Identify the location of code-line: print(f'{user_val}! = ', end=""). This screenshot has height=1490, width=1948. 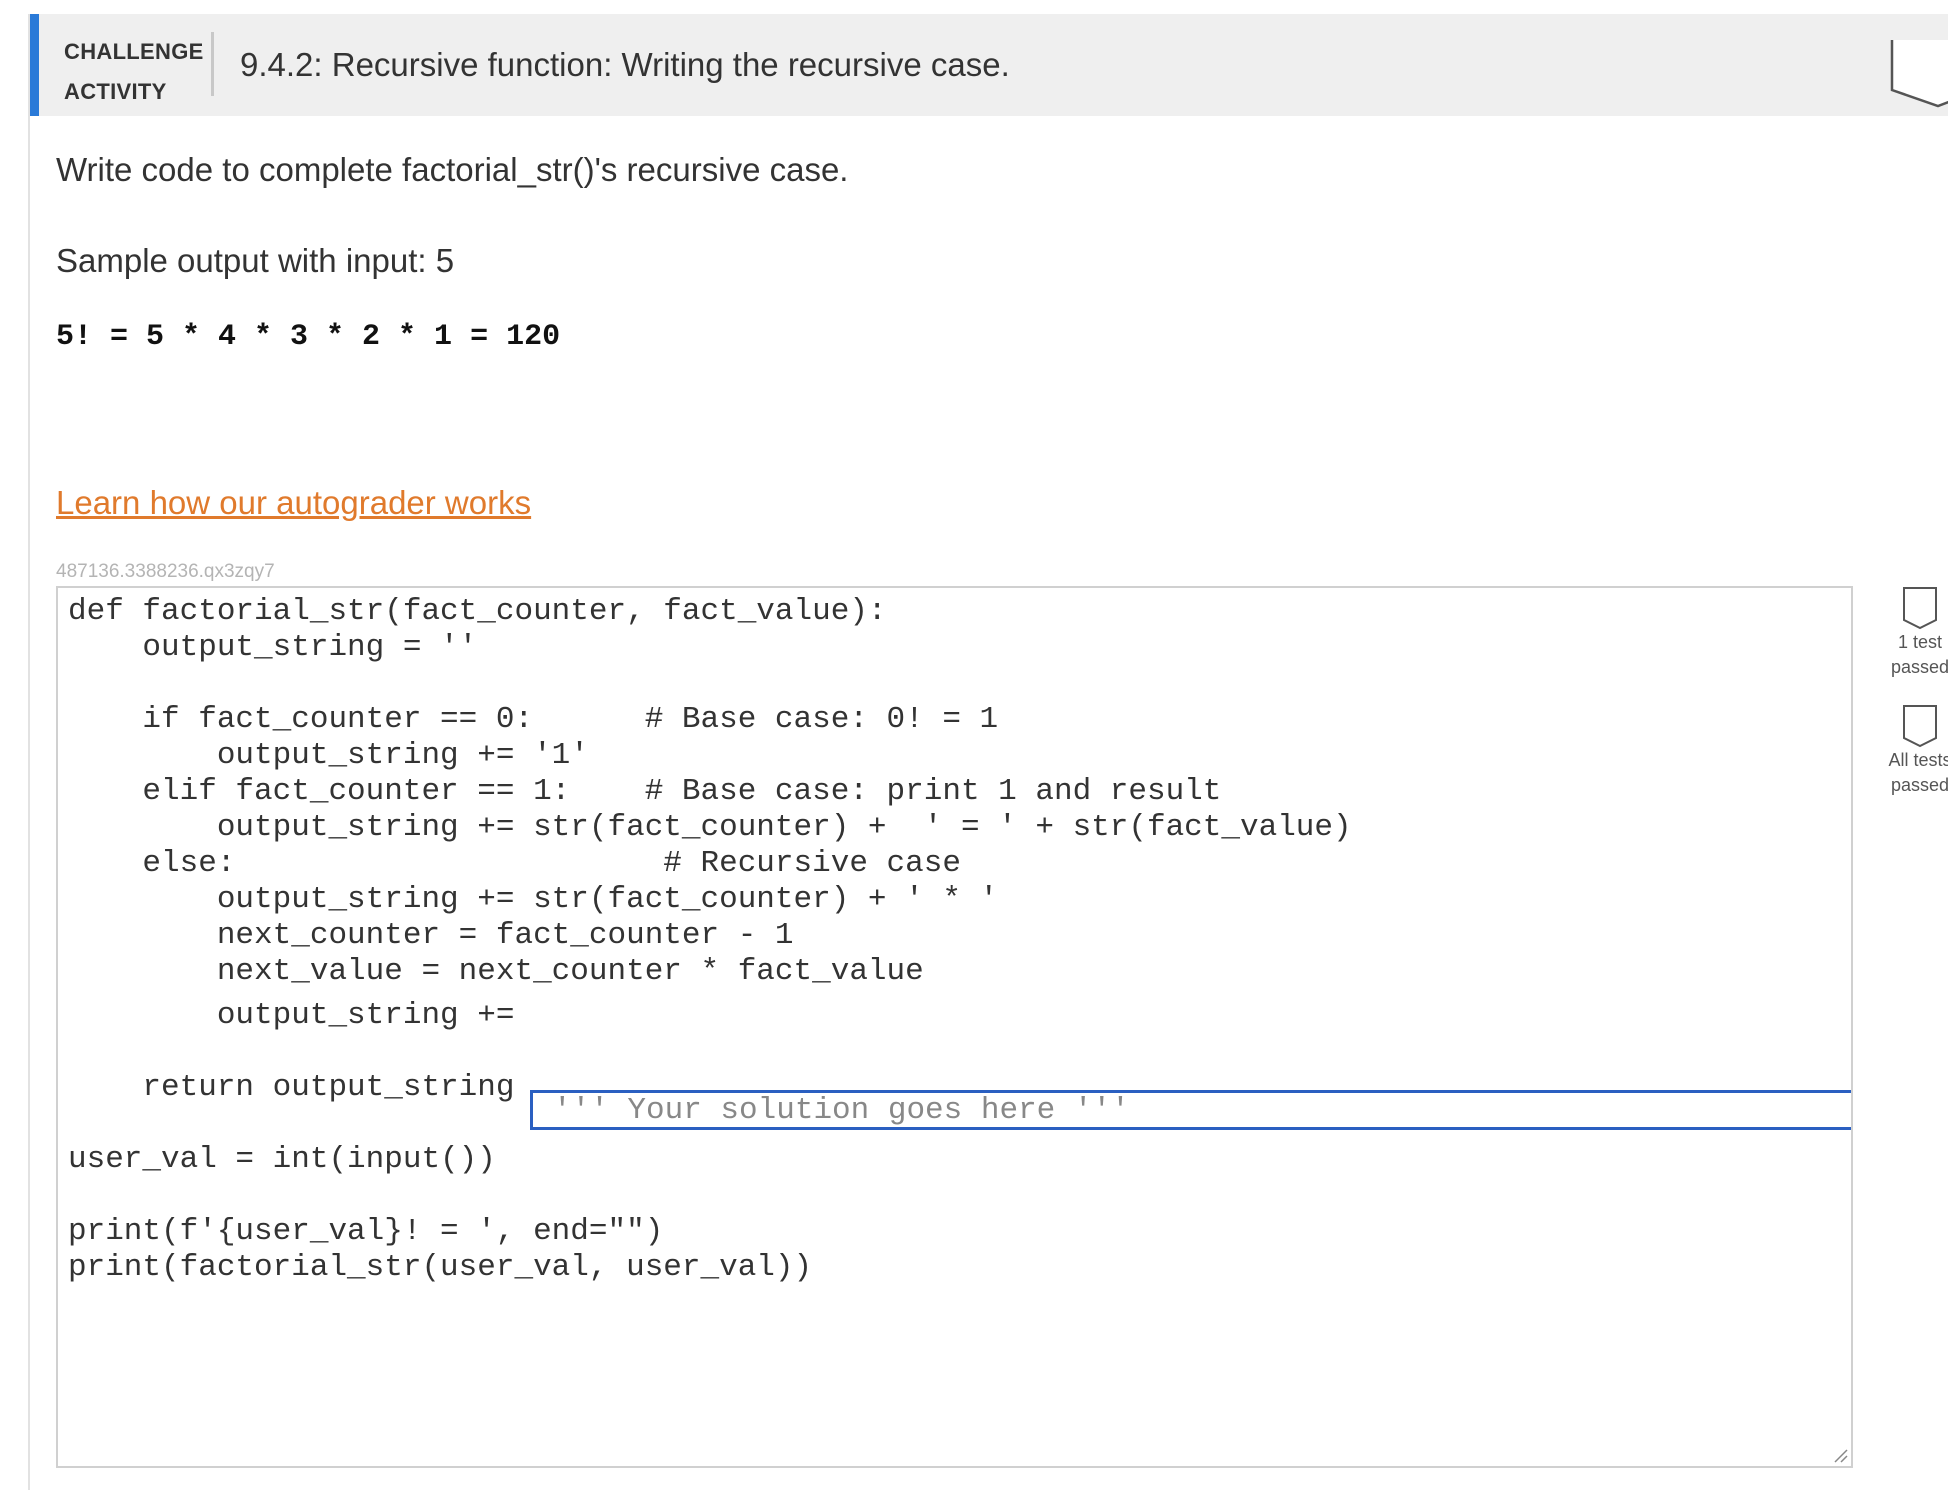
(366, 1231).